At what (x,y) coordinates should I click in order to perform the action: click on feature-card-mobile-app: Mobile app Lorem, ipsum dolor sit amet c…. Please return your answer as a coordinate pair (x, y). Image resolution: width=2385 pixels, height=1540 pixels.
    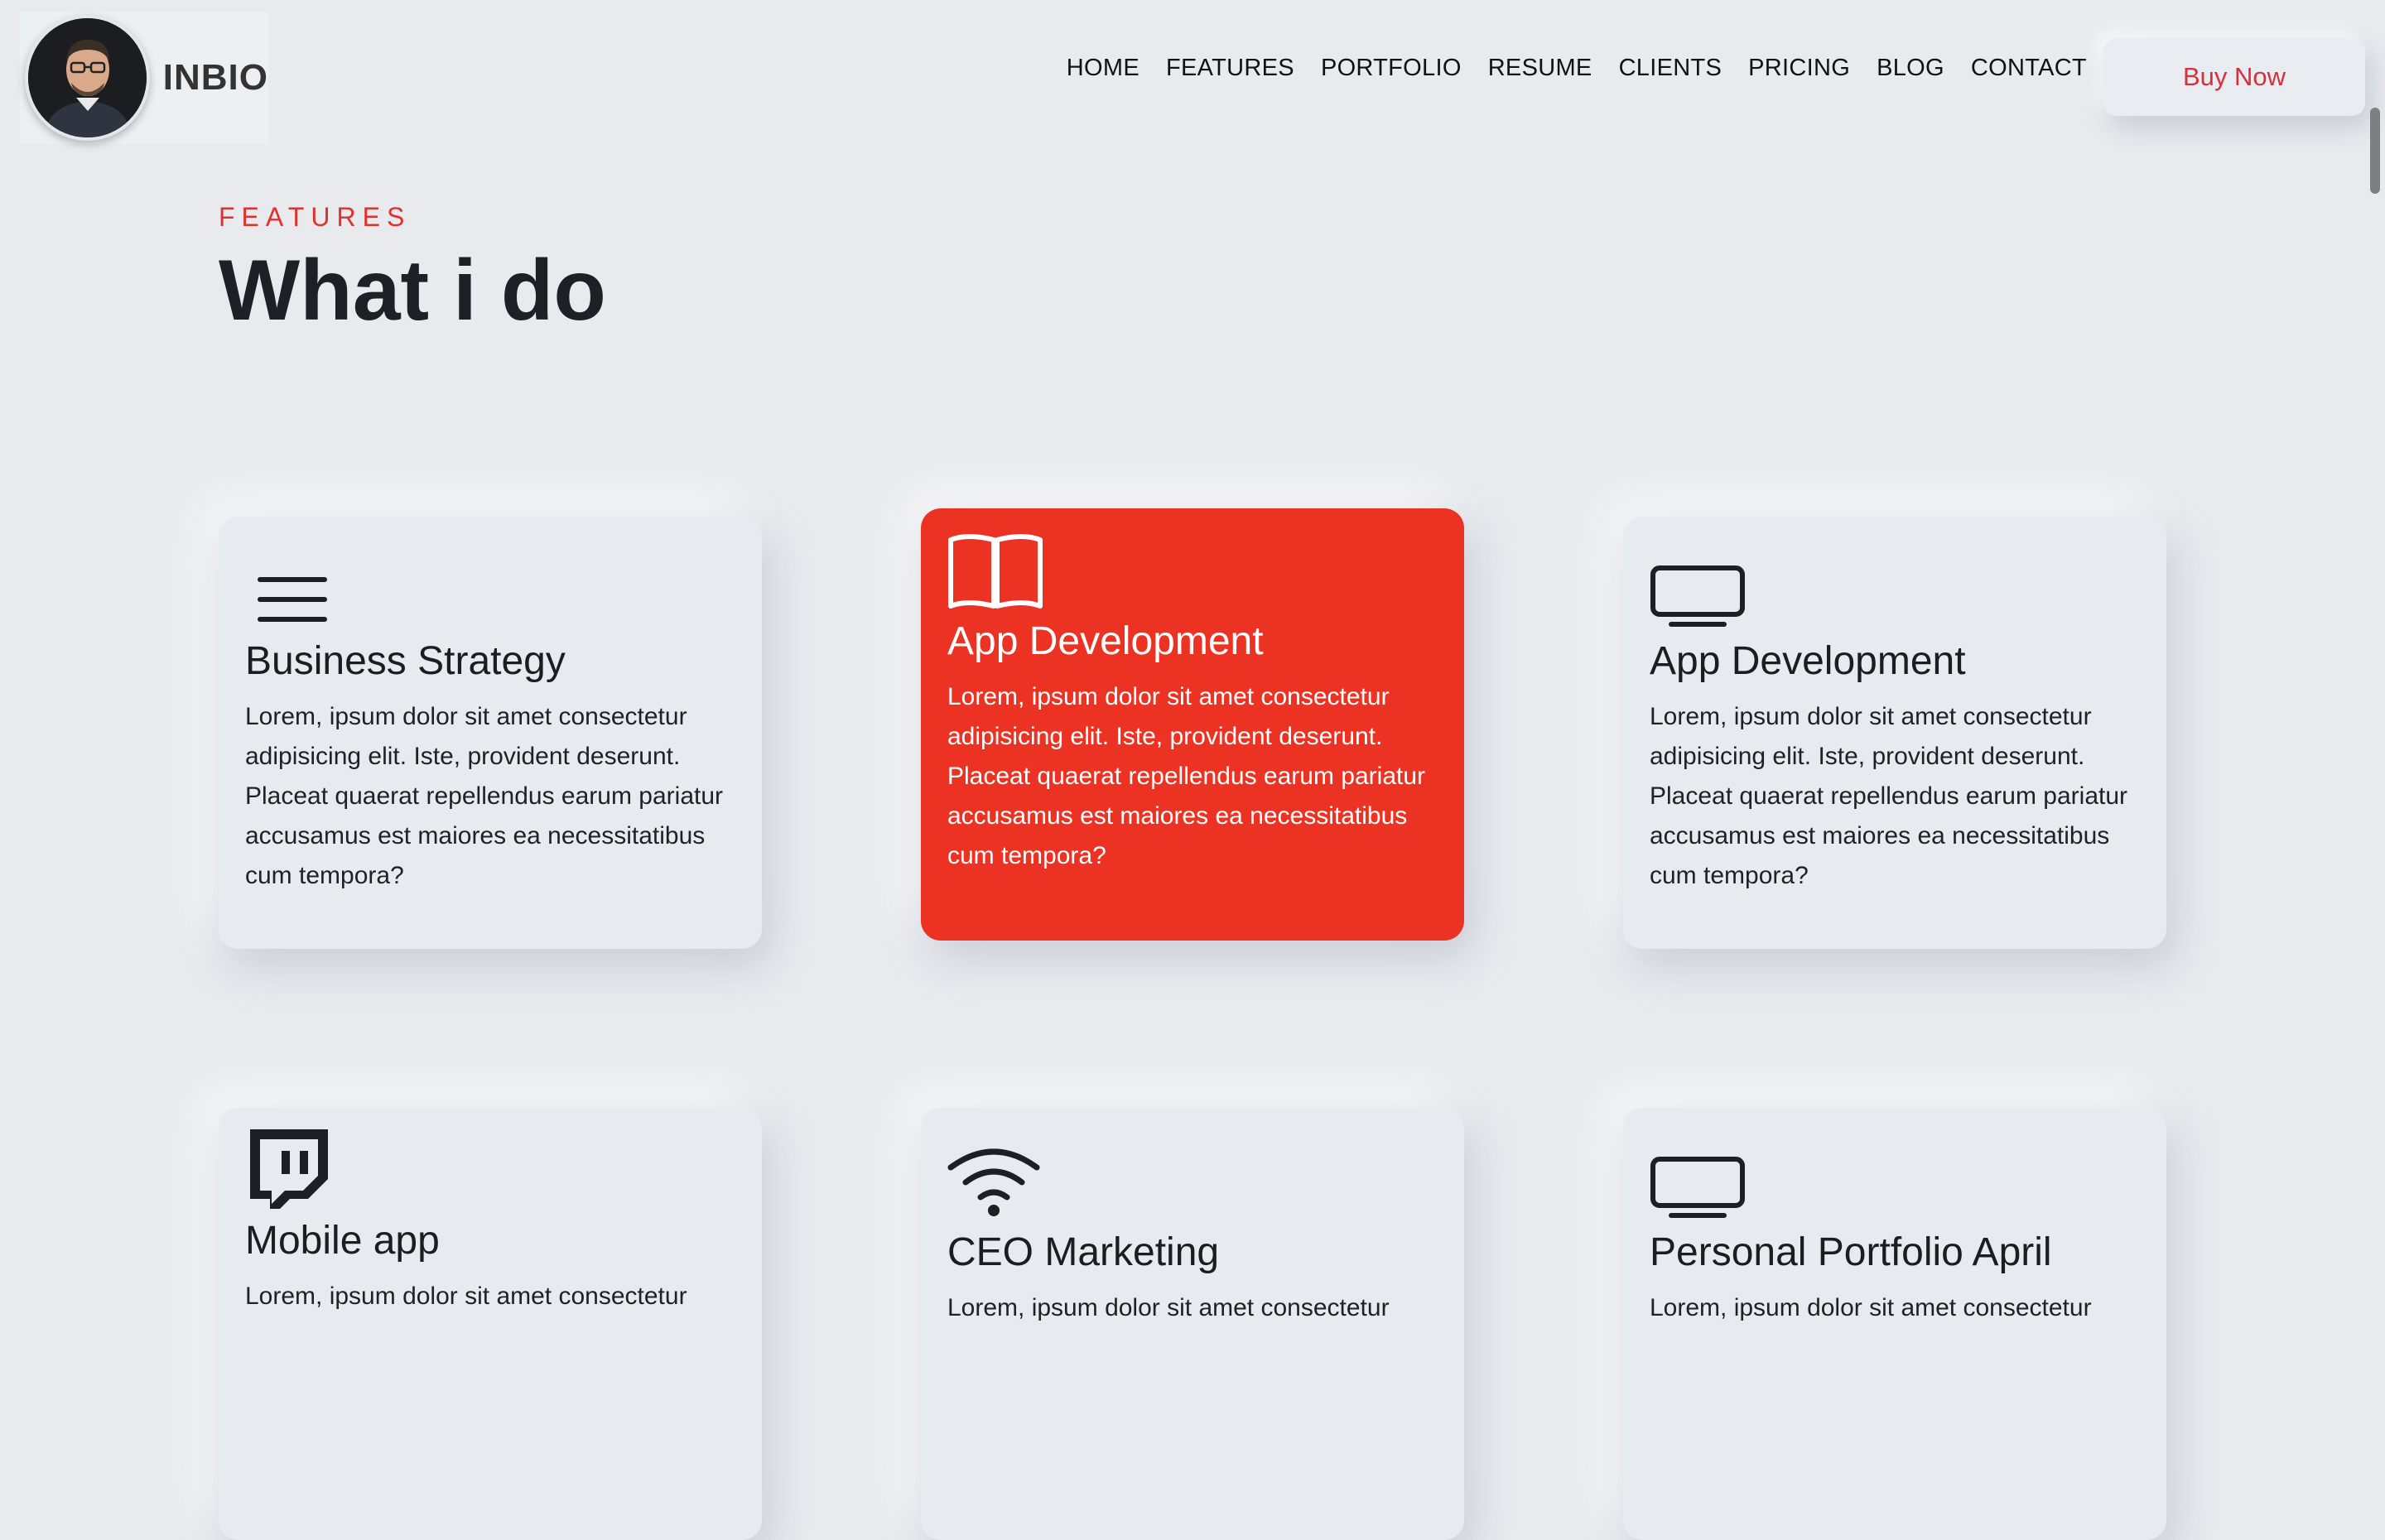
    Looking at the image, I should click on (490, 1324).